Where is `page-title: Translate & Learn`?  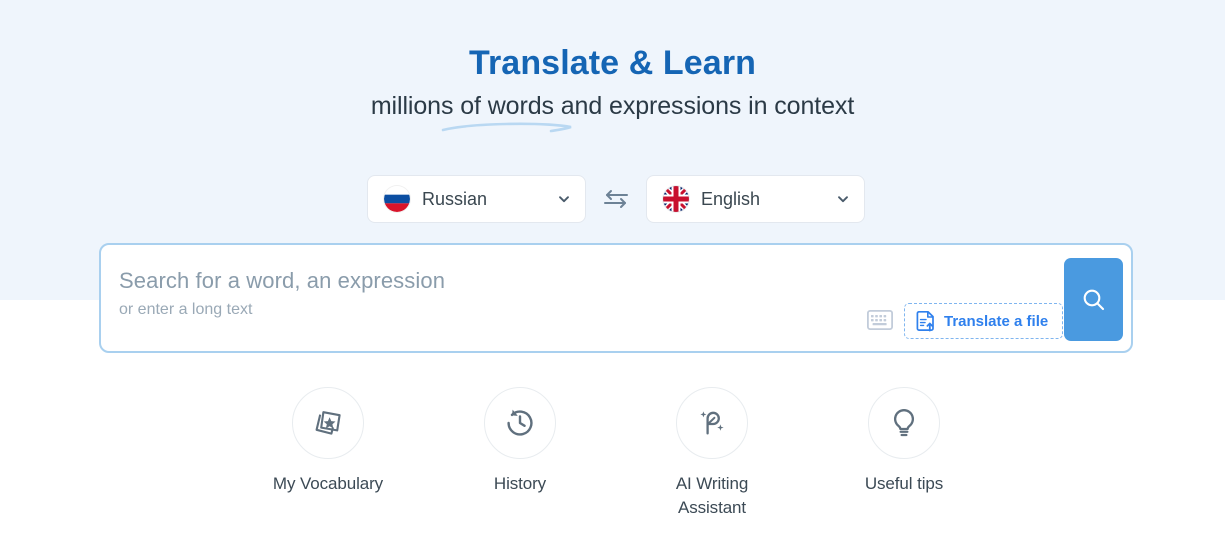
page-title: Translate & Learn is located at coordinates (612, 63).